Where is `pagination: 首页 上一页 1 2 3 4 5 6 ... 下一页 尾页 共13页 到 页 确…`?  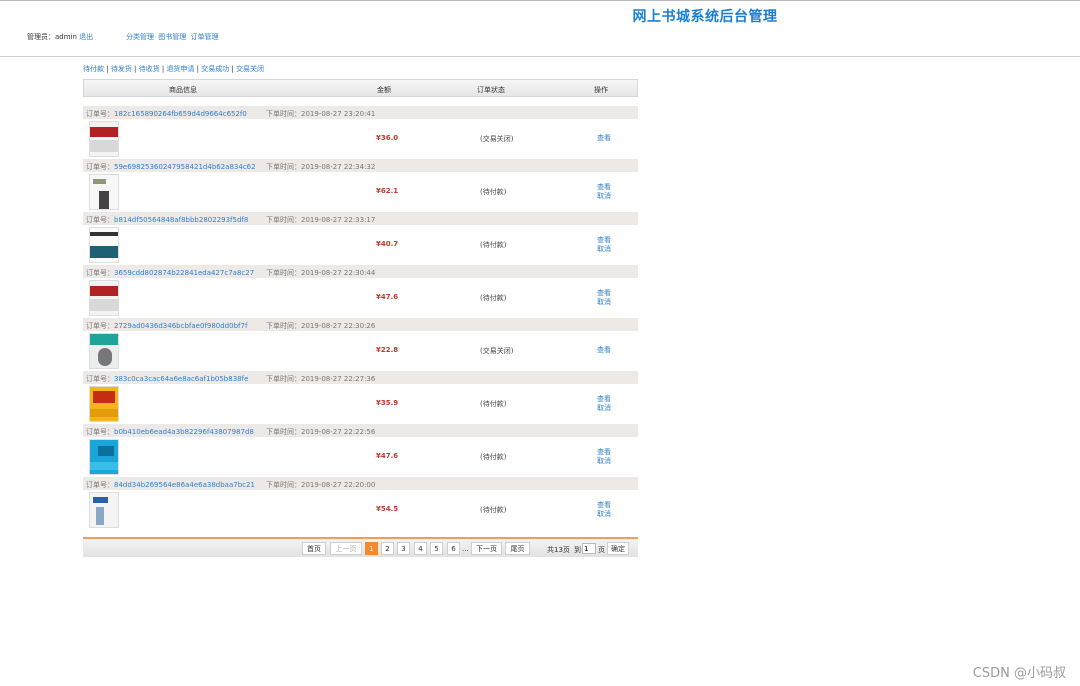 pagination: 首页 上一页 1 2 3 4 5 6 ... 下一页 尾页 共13页 到 页 确… is located at coordinates (360, 547).